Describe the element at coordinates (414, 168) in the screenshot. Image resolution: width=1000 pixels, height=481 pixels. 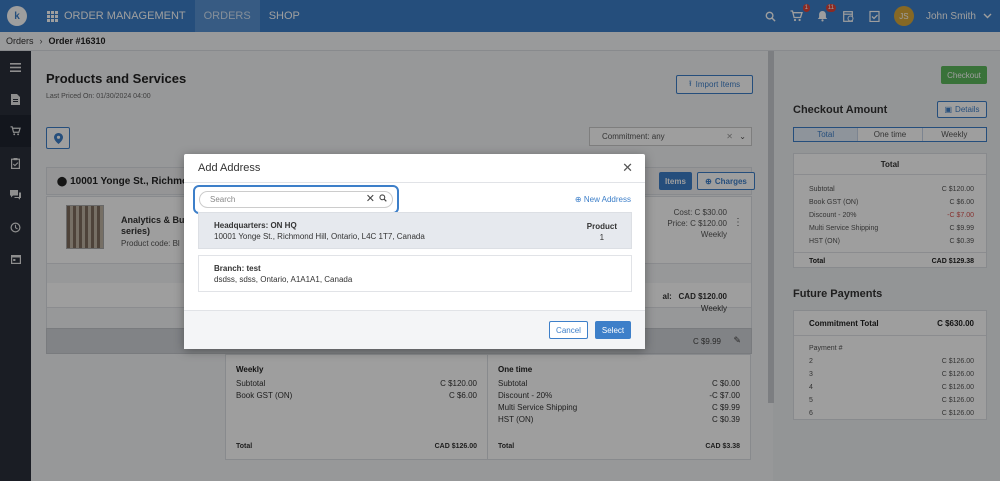
I see `modal-header: Add Address ✕` at that location.